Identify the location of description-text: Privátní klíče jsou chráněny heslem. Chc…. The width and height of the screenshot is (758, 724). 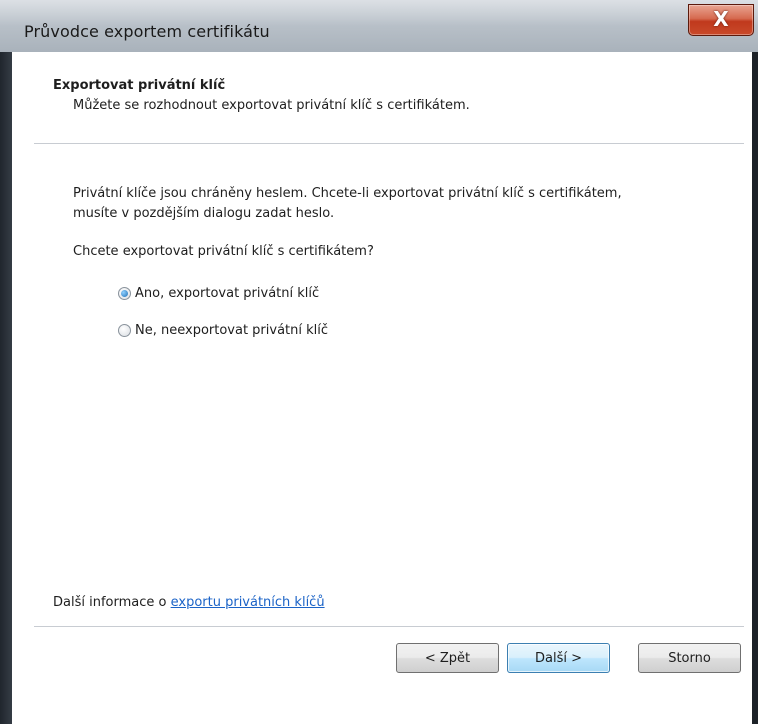
(403, 204).